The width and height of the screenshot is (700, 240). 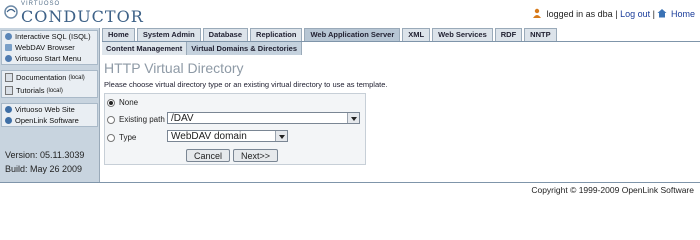 I want to click on type-value: WebDAV domain, so click(x=209, y=136).